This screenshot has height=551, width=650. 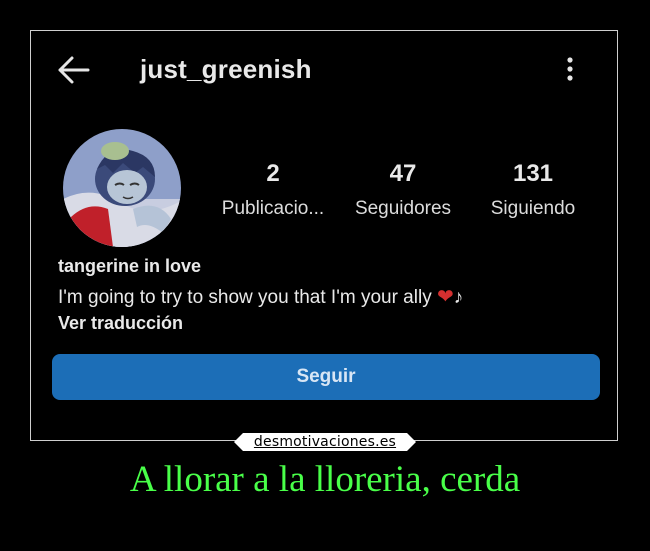 I want to click on back-button, so click(x=74, y=70).